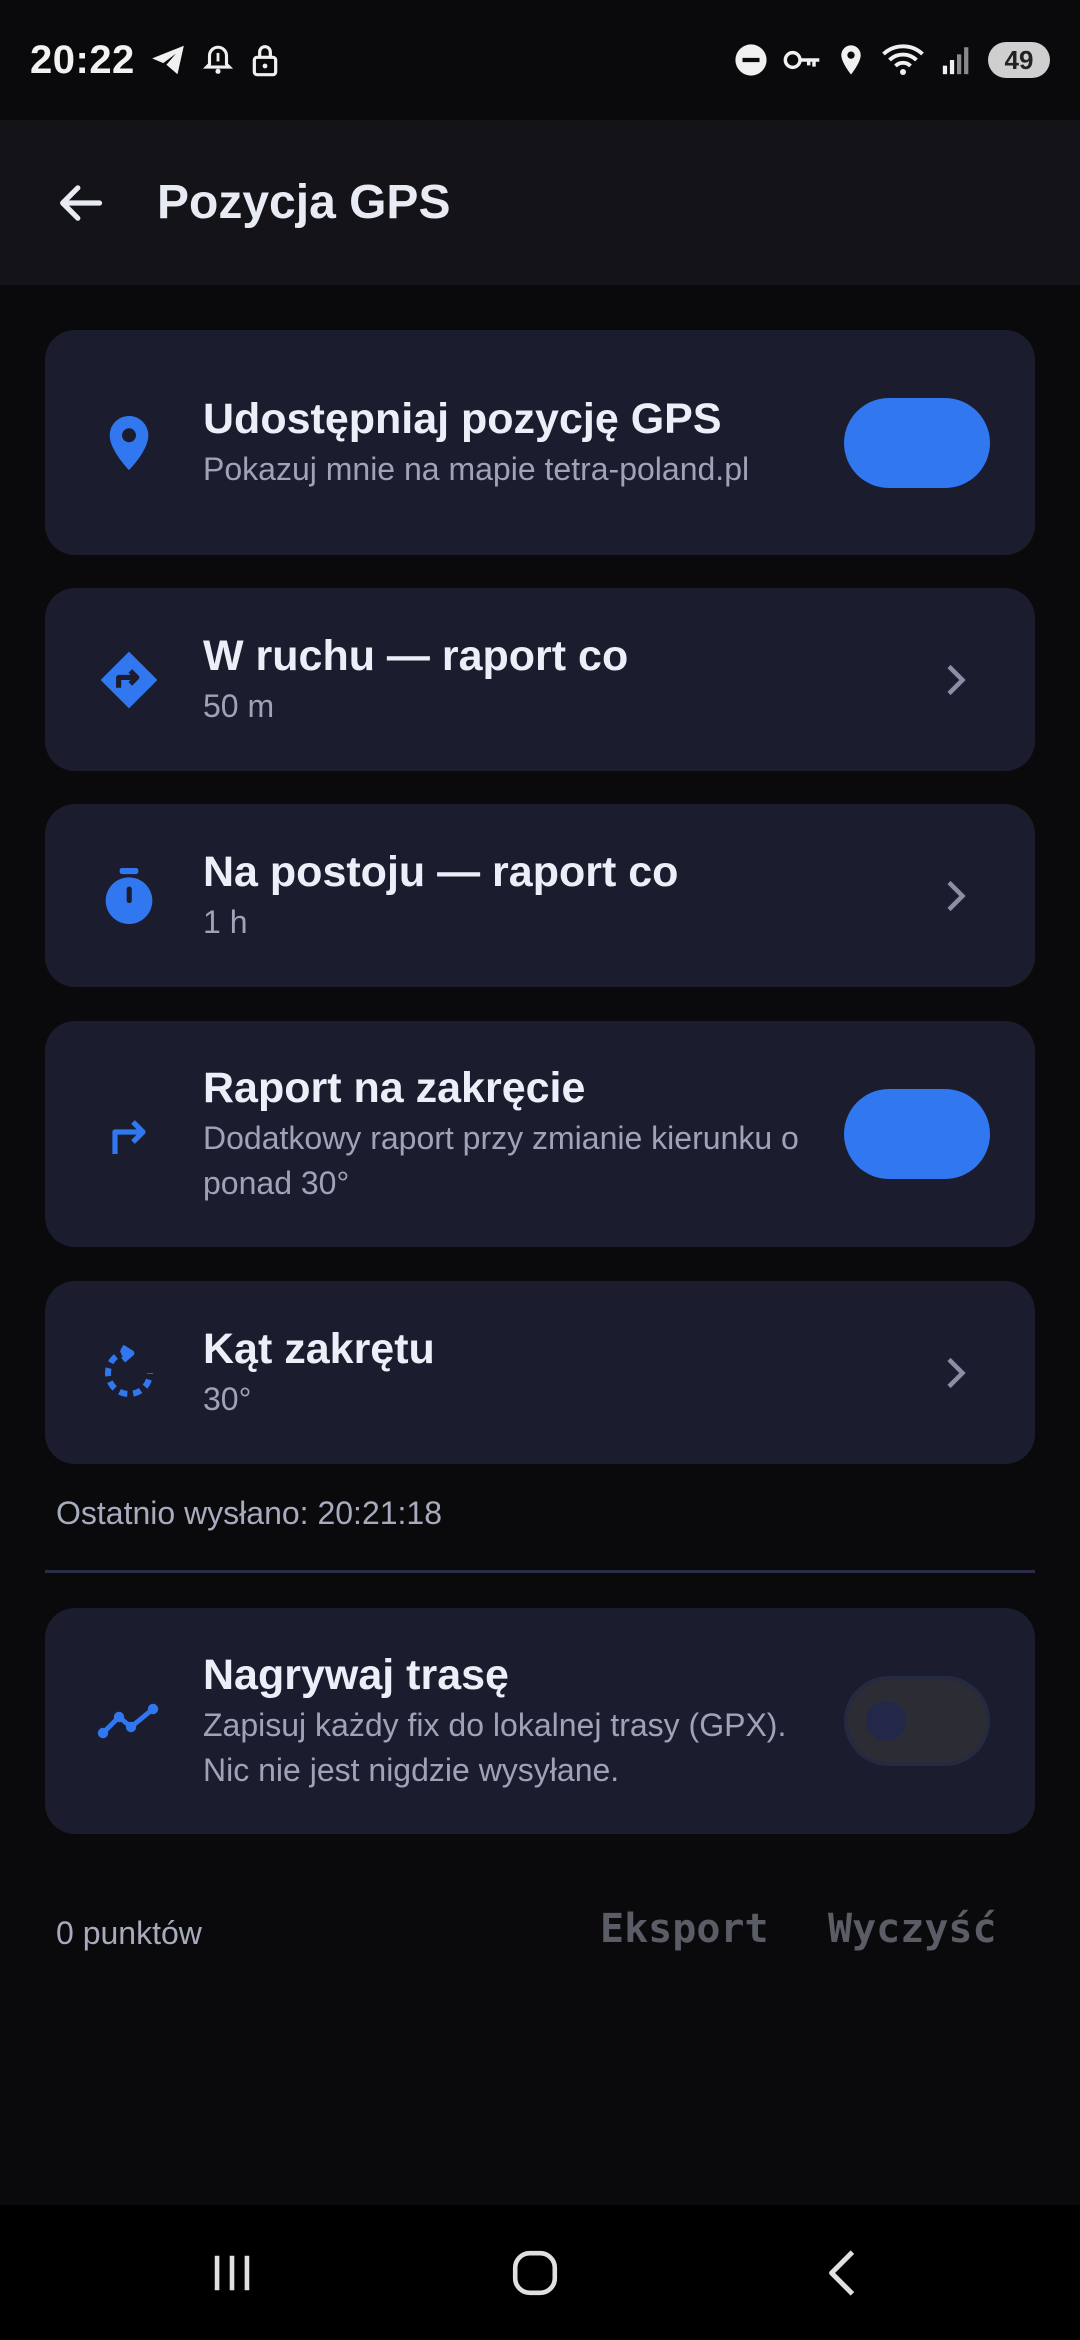  What do you see at coordinates (851, 60) in the screenshot?
I see `location-icon` at bounding box center [851, 60].